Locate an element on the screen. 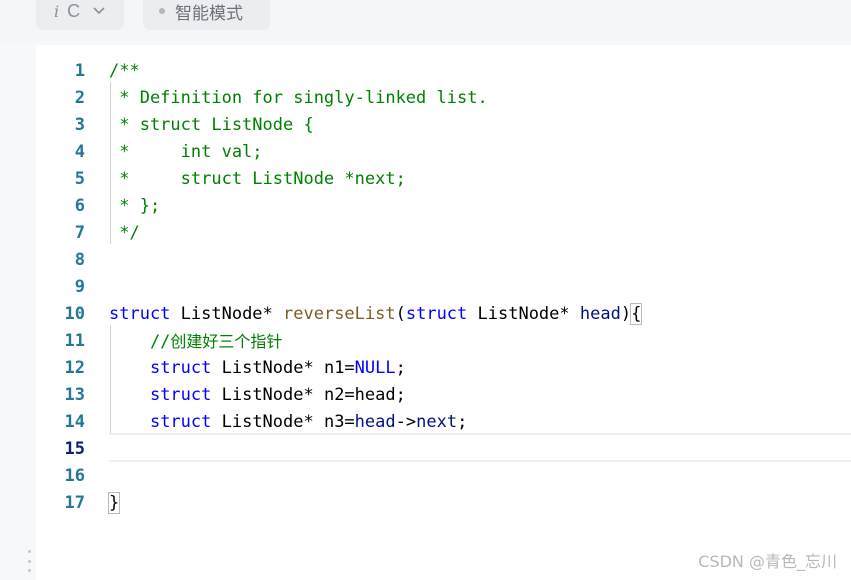  code-token: /** is located at coordinates (124, 71).